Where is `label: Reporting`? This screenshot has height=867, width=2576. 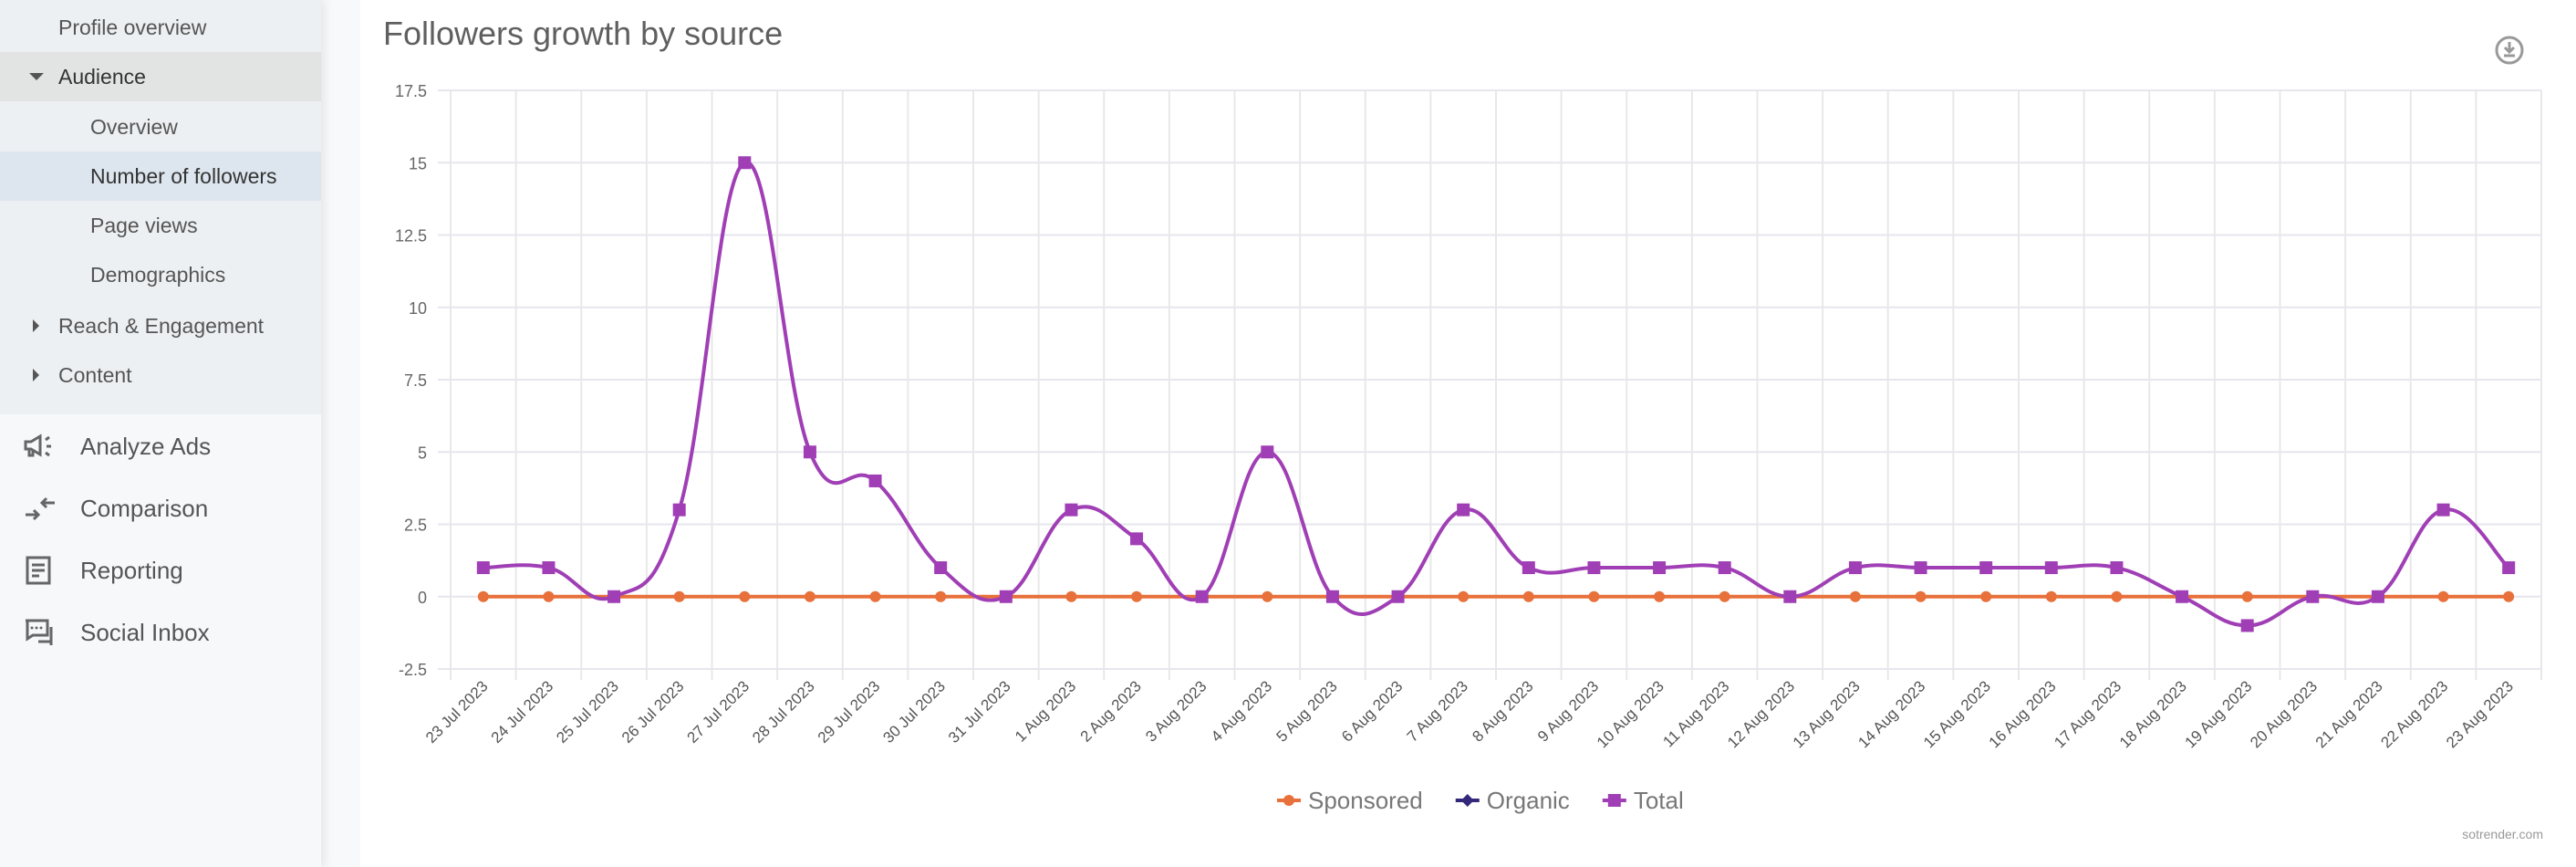
label: Reporting is located at coordinates (131, 570).